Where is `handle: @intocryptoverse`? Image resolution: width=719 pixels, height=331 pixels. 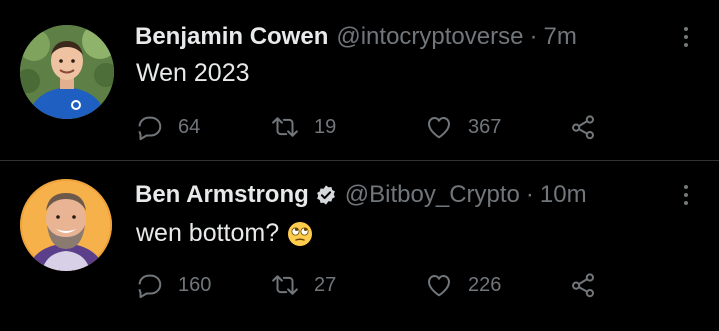
handle: @intocryptoverse is located at coordinates (429, 37).